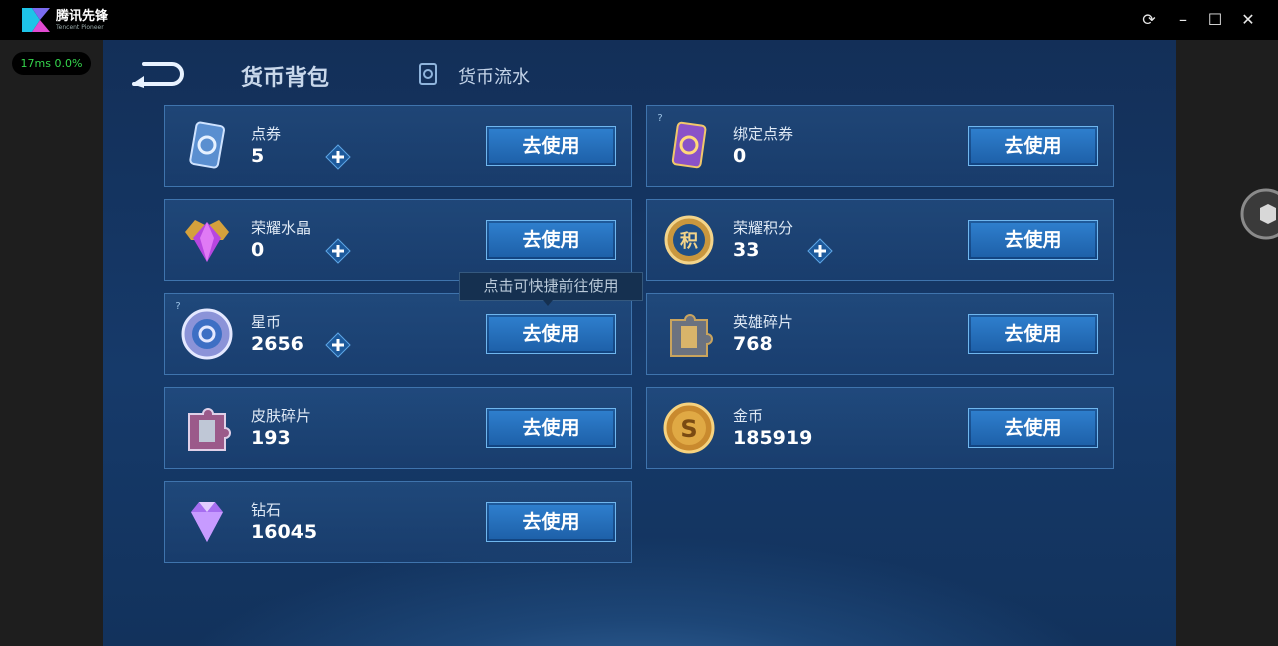  Describe the element at coordinates (398, 146) in the screenshot. I see `currency-card: 点券 5 去使用` at that location.